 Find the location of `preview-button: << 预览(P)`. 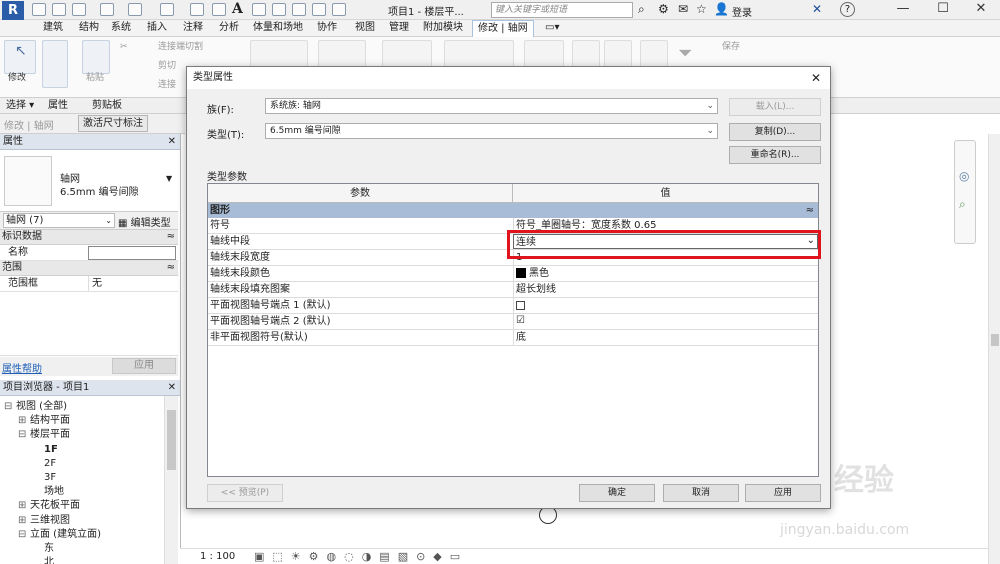

preview-button: << 预览(P) is located at coordinates (245, 493).